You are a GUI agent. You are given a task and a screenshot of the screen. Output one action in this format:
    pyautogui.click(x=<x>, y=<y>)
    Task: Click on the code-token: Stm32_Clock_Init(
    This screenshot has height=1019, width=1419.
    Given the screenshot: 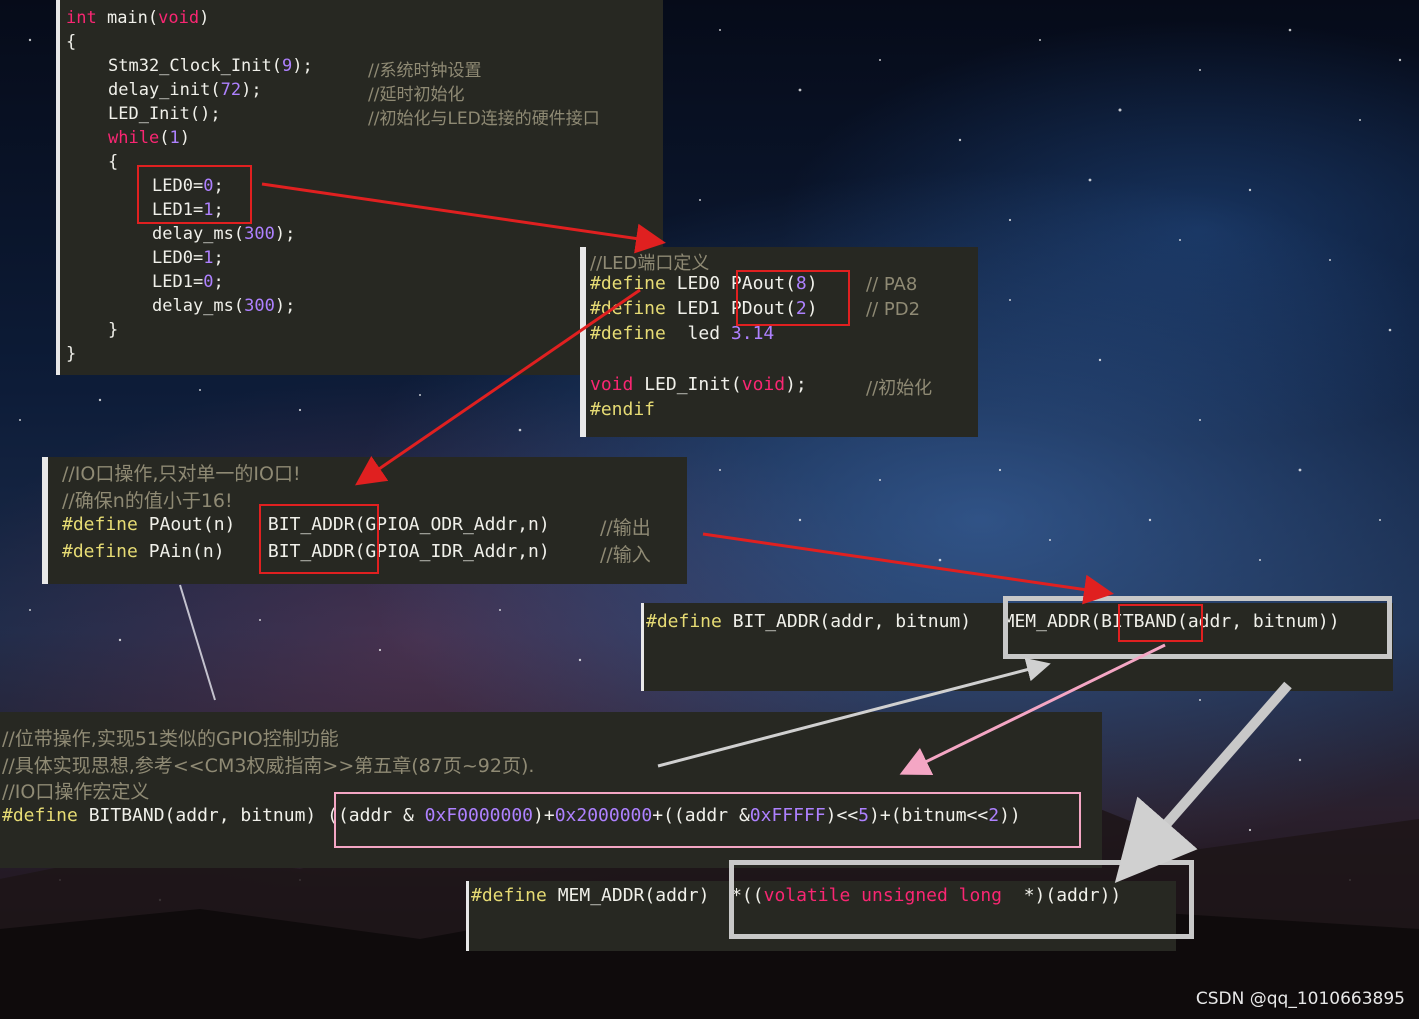 What is the action you would take?
    pyautogui.click(x=195, y=66)
    